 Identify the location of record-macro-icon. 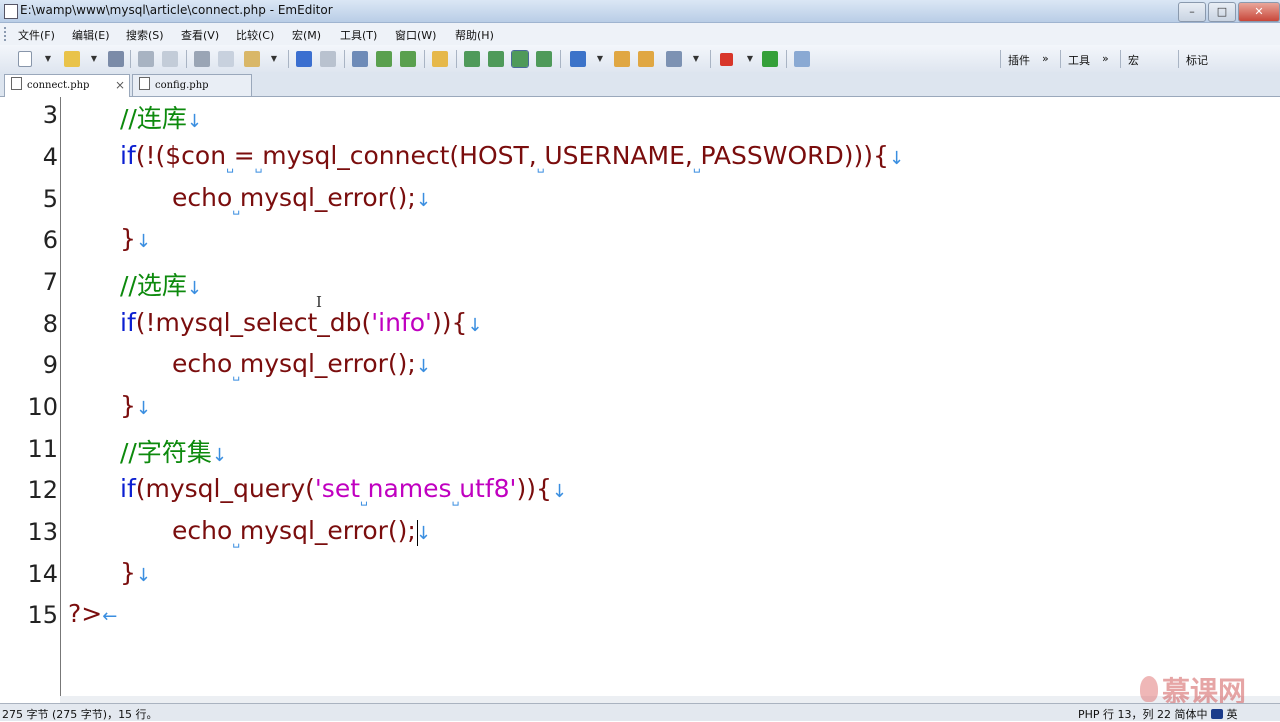
(726, 59).